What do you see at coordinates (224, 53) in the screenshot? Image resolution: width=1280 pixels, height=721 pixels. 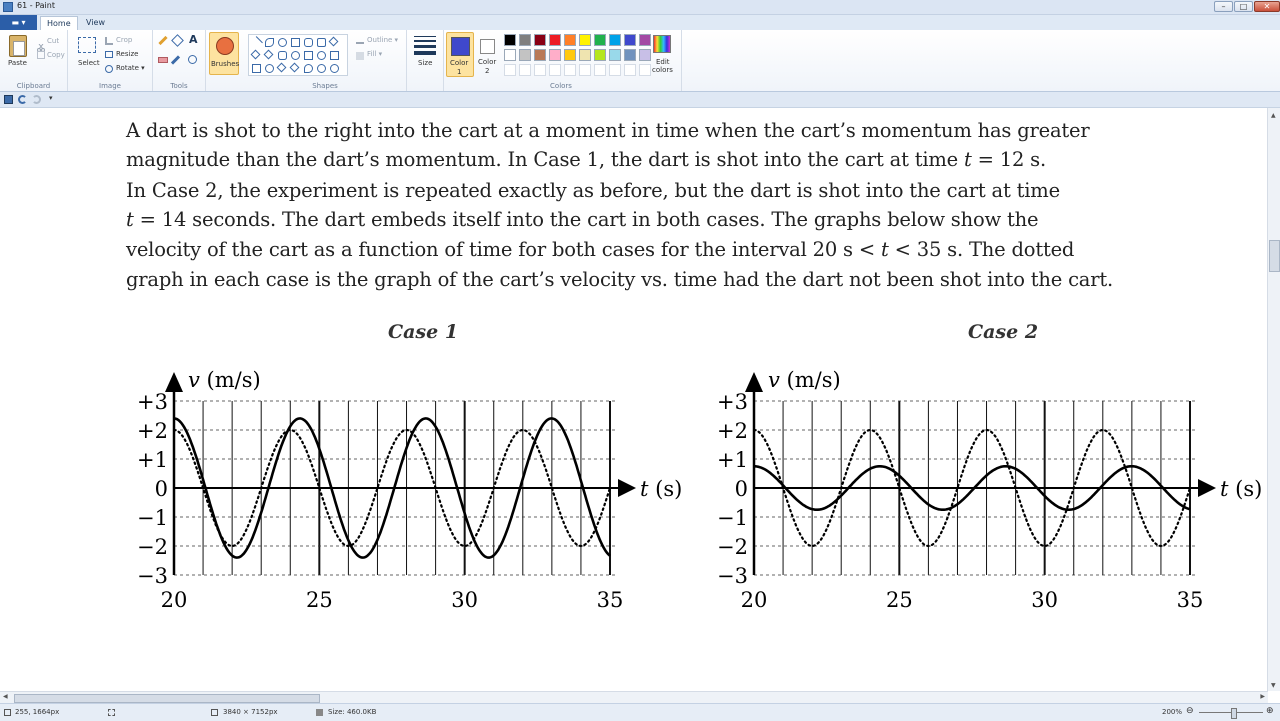 I see `brushes-button: Brushes` at bounding box center [224, 53].